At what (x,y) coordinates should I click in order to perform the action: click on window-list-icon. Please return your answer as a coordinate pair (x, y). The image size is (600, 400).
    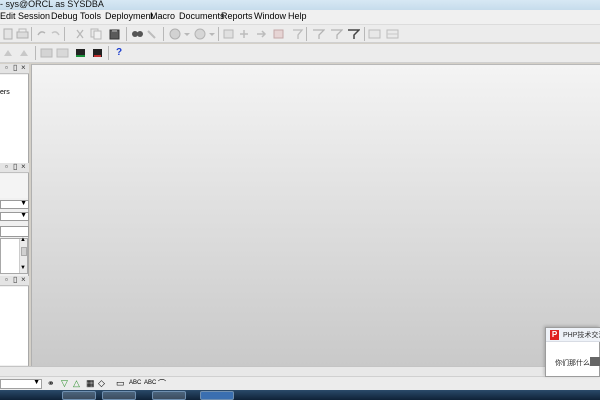
    Looking at the image, I should click on (374, 34).